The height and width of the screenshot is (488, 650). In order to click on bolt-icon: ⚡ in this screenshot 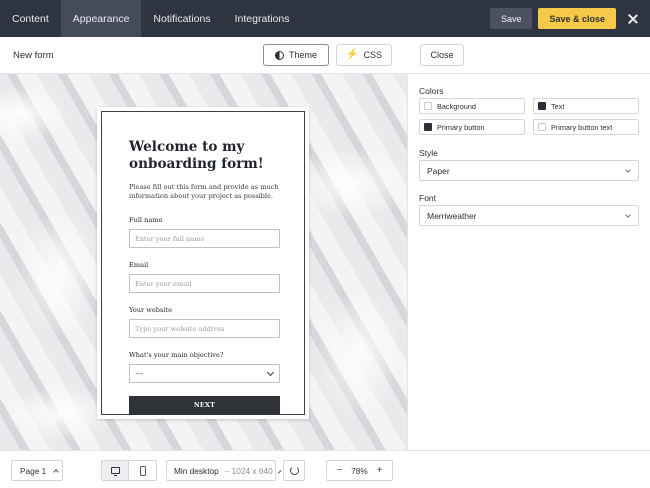, I will do `click(352, 54)`.